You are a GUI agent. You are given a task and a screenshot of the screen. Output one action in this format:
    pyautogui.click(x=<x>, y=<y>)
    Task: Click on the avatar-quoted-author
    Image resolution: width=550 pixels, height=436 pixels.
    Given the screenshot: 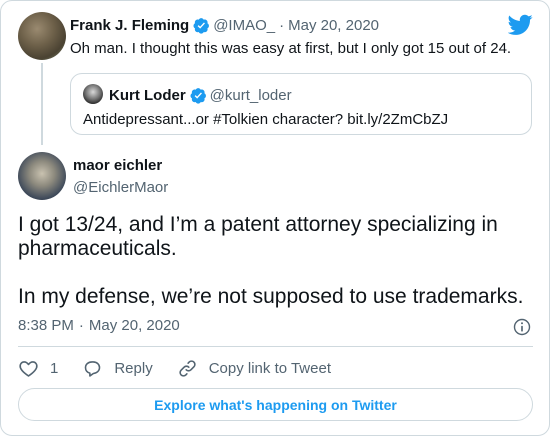 What is the action you would take?
    pyautogui.click(x=93, y=94)
    